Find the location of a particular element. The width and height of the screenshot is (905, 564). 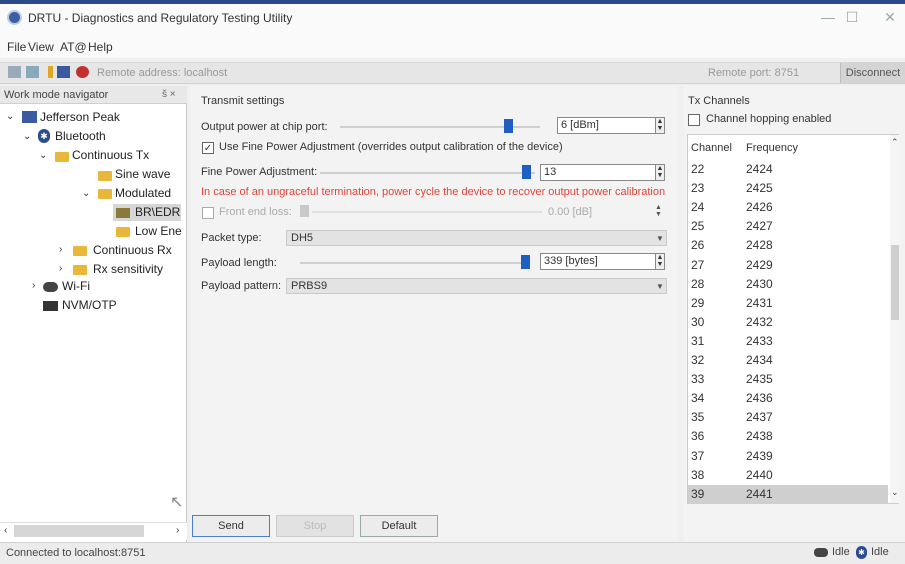

tree-item-low-energy: Low Ene is located at coordinates (158, 231).